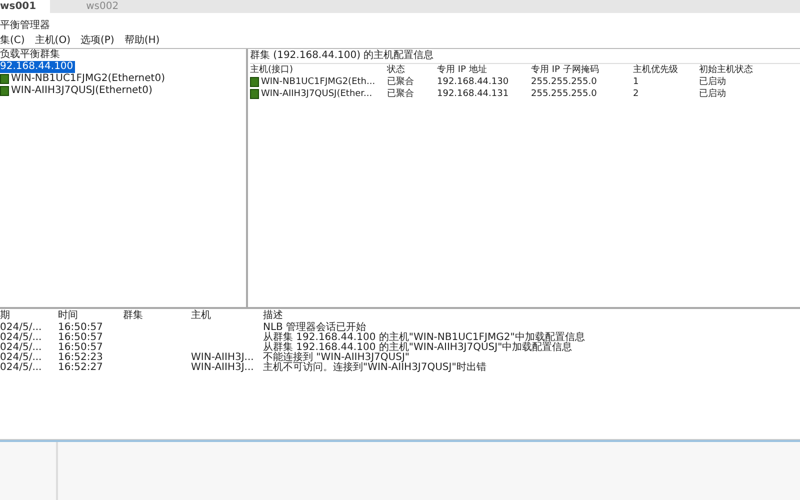 The image size is (800, 500). What do you see at coordinates (78, 316) in the screenshot?
I see `column-header: 时间` at bounding box center [78, 316].